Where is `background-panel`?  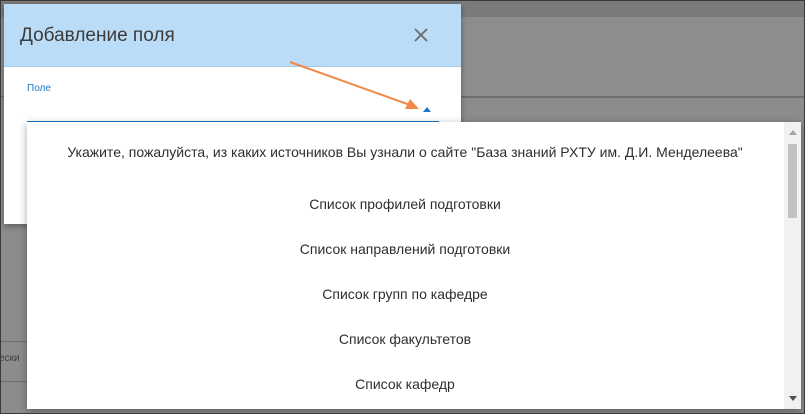 background-panel is located at coordinates (632, 57).